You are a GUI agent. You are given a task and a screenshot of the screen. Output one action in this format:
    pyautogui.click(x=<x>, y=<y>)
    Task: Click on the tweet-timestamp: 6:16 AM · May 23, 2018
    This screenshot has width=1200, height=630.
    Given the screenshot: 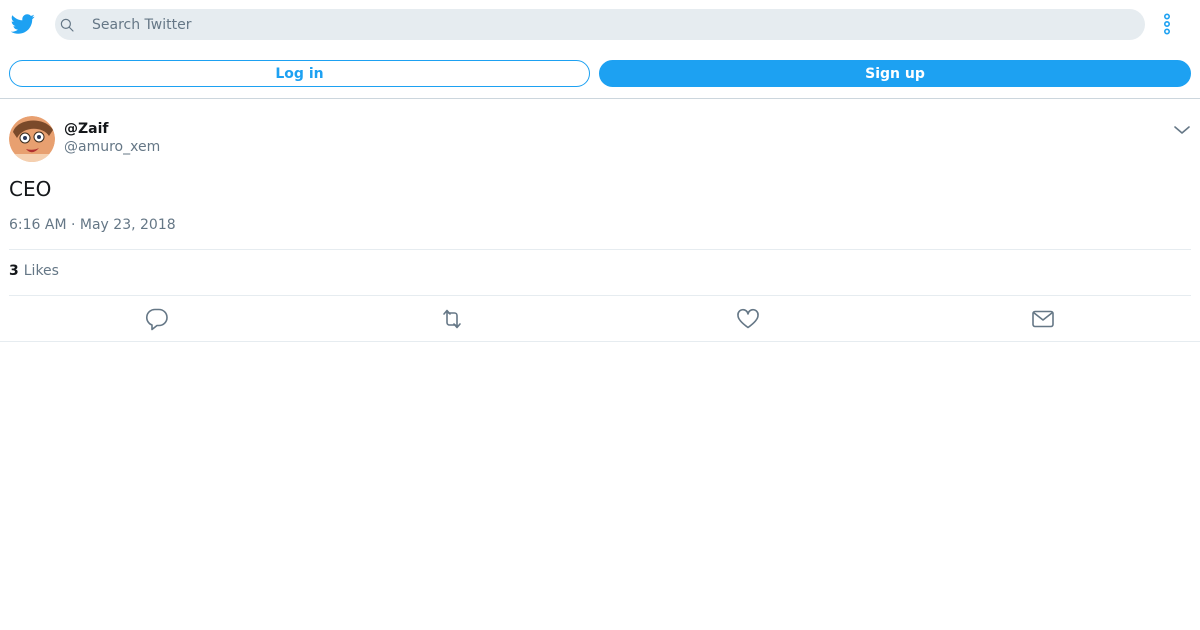 What is the action you would take?
    pyautogui.click(x=92, y=225)
    